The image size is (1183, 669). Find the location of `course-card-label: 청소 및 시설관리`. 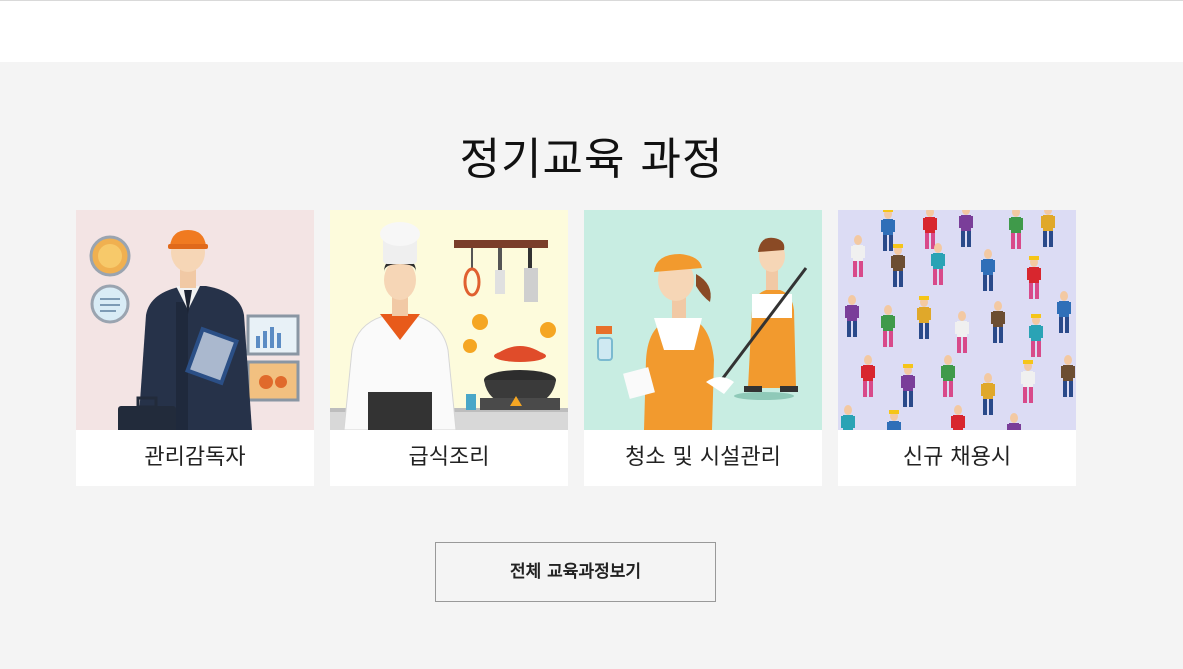

course-card-label: 청소 및 시설관리 is located at coordinates (703, 457).